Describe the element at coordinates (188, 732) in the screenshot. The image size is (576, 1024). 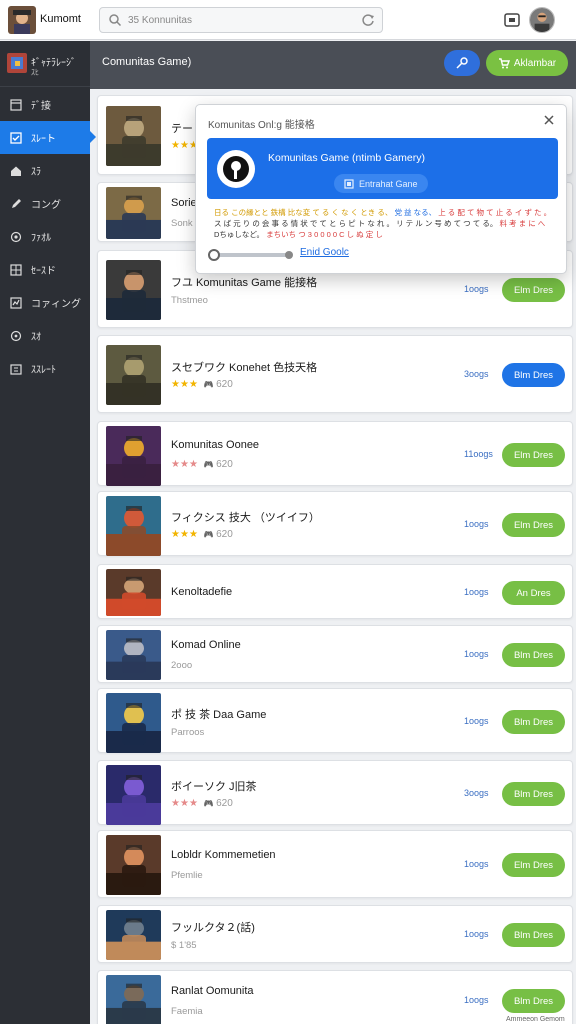
I see `game-subtitle: Parroos` at that location.